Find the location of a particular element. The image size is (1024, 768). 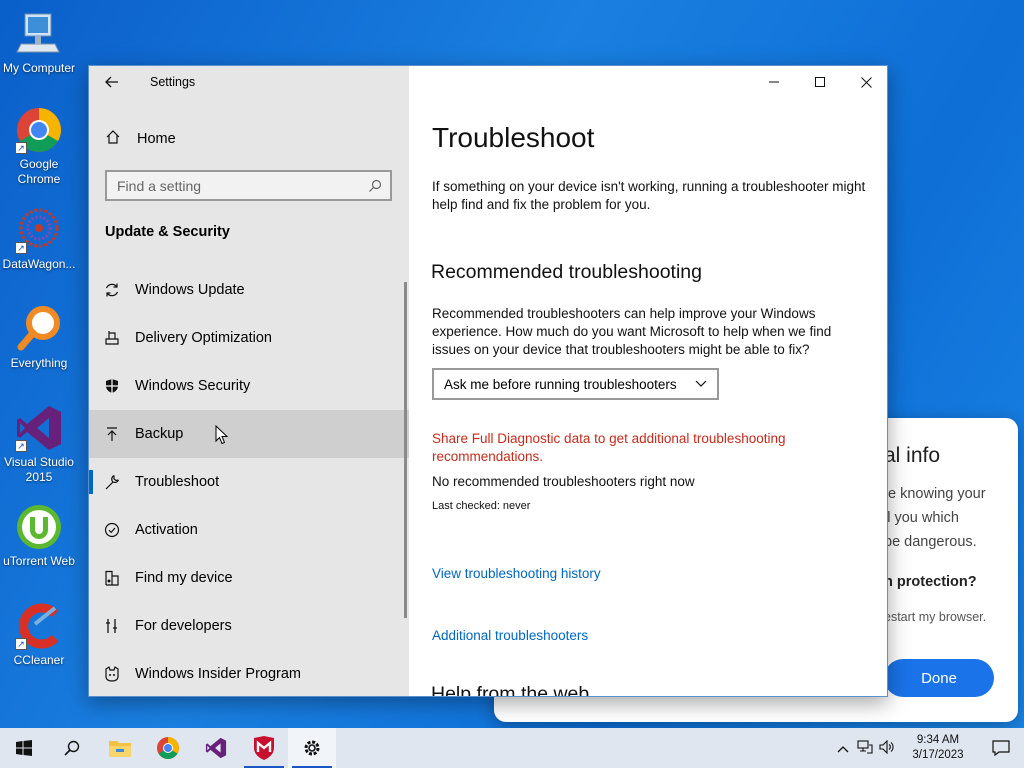

taskbar-clock: 9:34 AM 3/17/2023 is located at coordinates (938, 748).